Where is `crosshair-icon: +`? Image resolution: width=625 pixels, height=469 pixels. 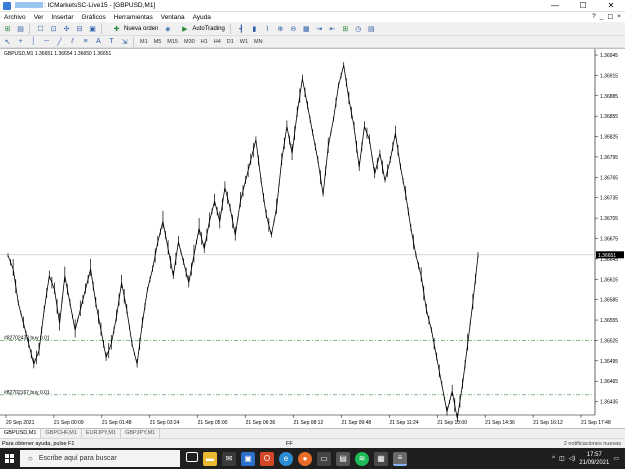 crosshair-icon: + is located at coordinates (20, 41).